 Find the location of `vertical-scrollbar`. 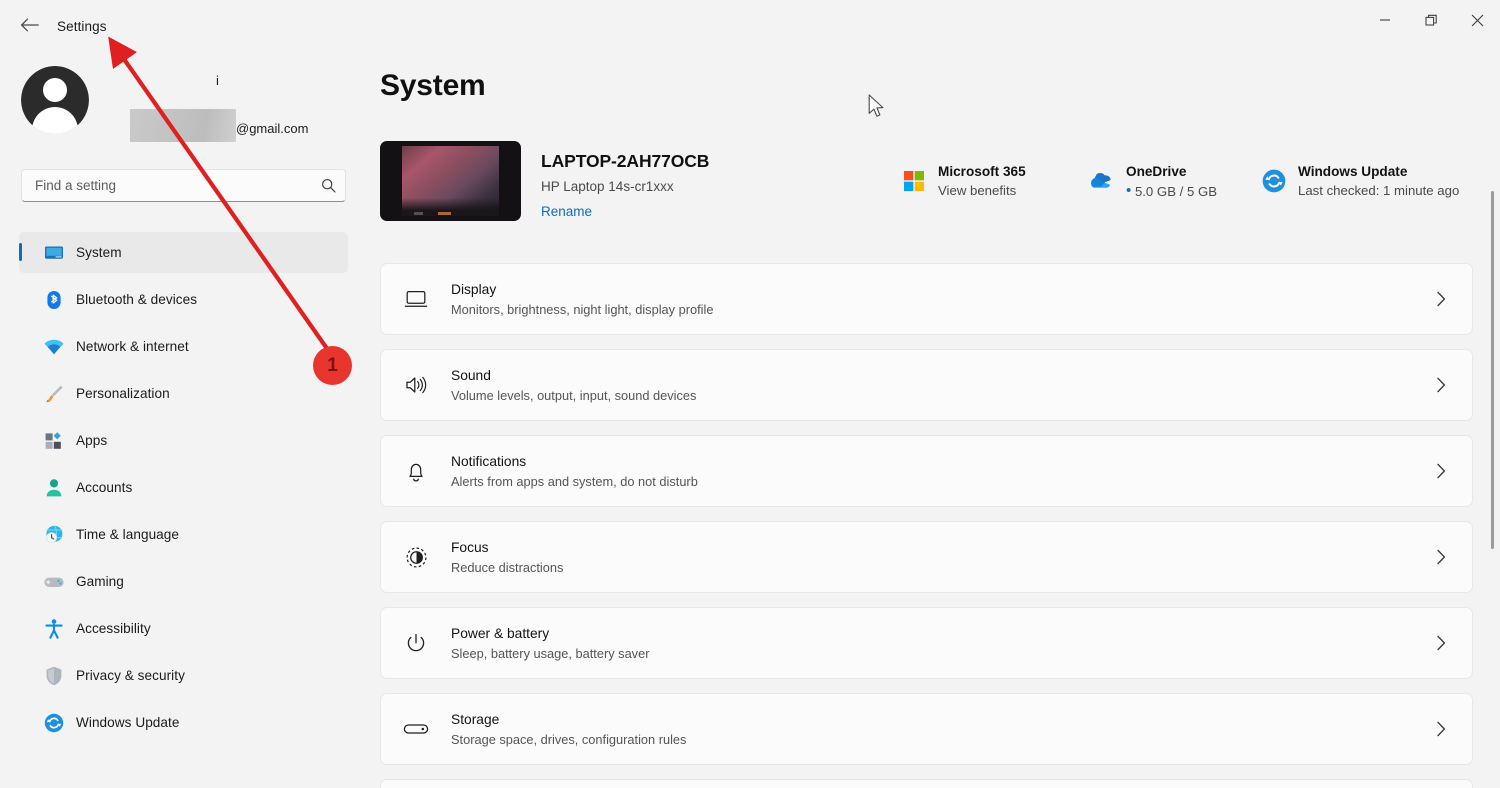

vertical-scrollbar is located at coordinates (1492, 370).